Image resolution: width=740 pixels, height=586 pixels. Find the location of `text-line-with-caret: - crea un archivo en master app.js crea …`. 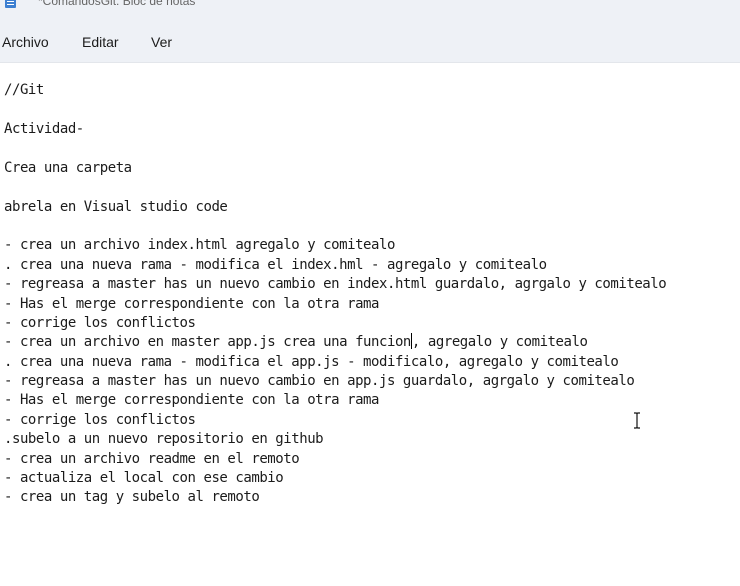

text-line-with-caret: - crea un archivo en master app.js crea … is located at coordinates (296, 342).